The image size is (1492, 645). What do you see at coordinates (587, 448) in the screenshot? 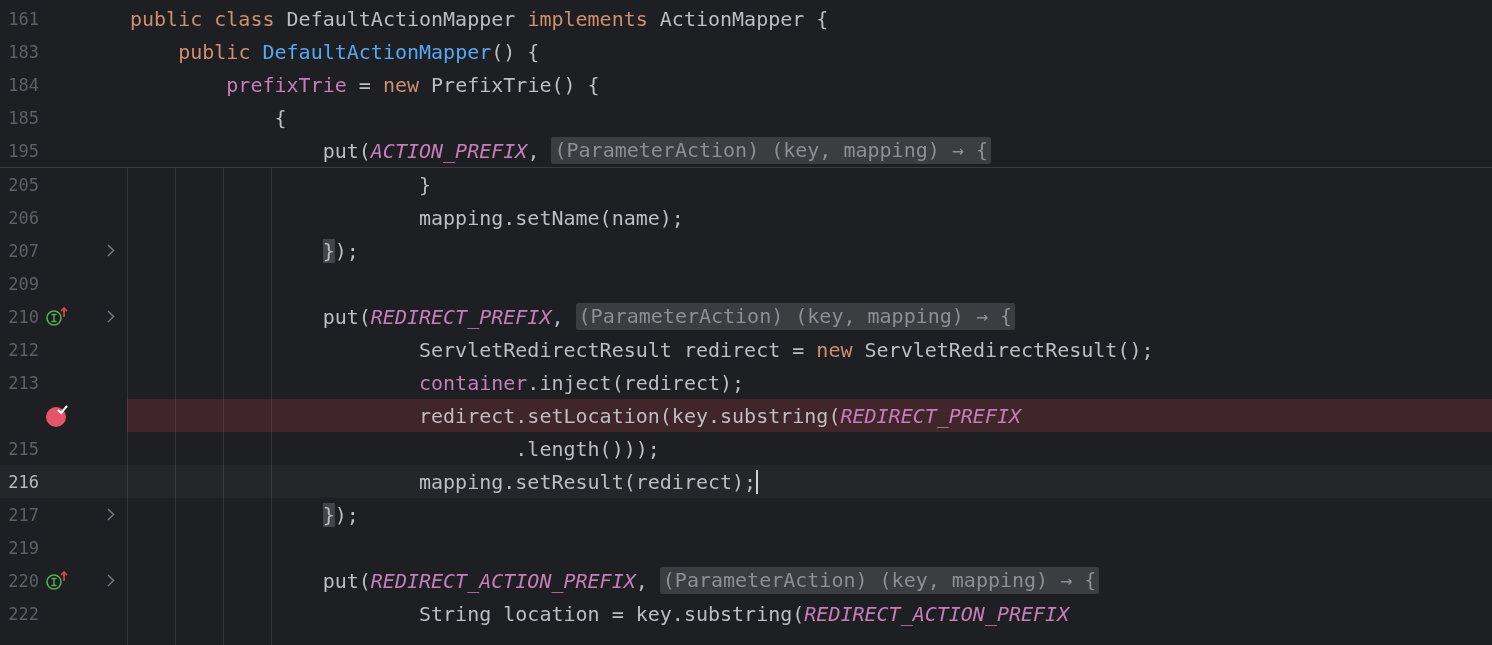
I see `code-text: .length()));` at bounding box center [587, 448].